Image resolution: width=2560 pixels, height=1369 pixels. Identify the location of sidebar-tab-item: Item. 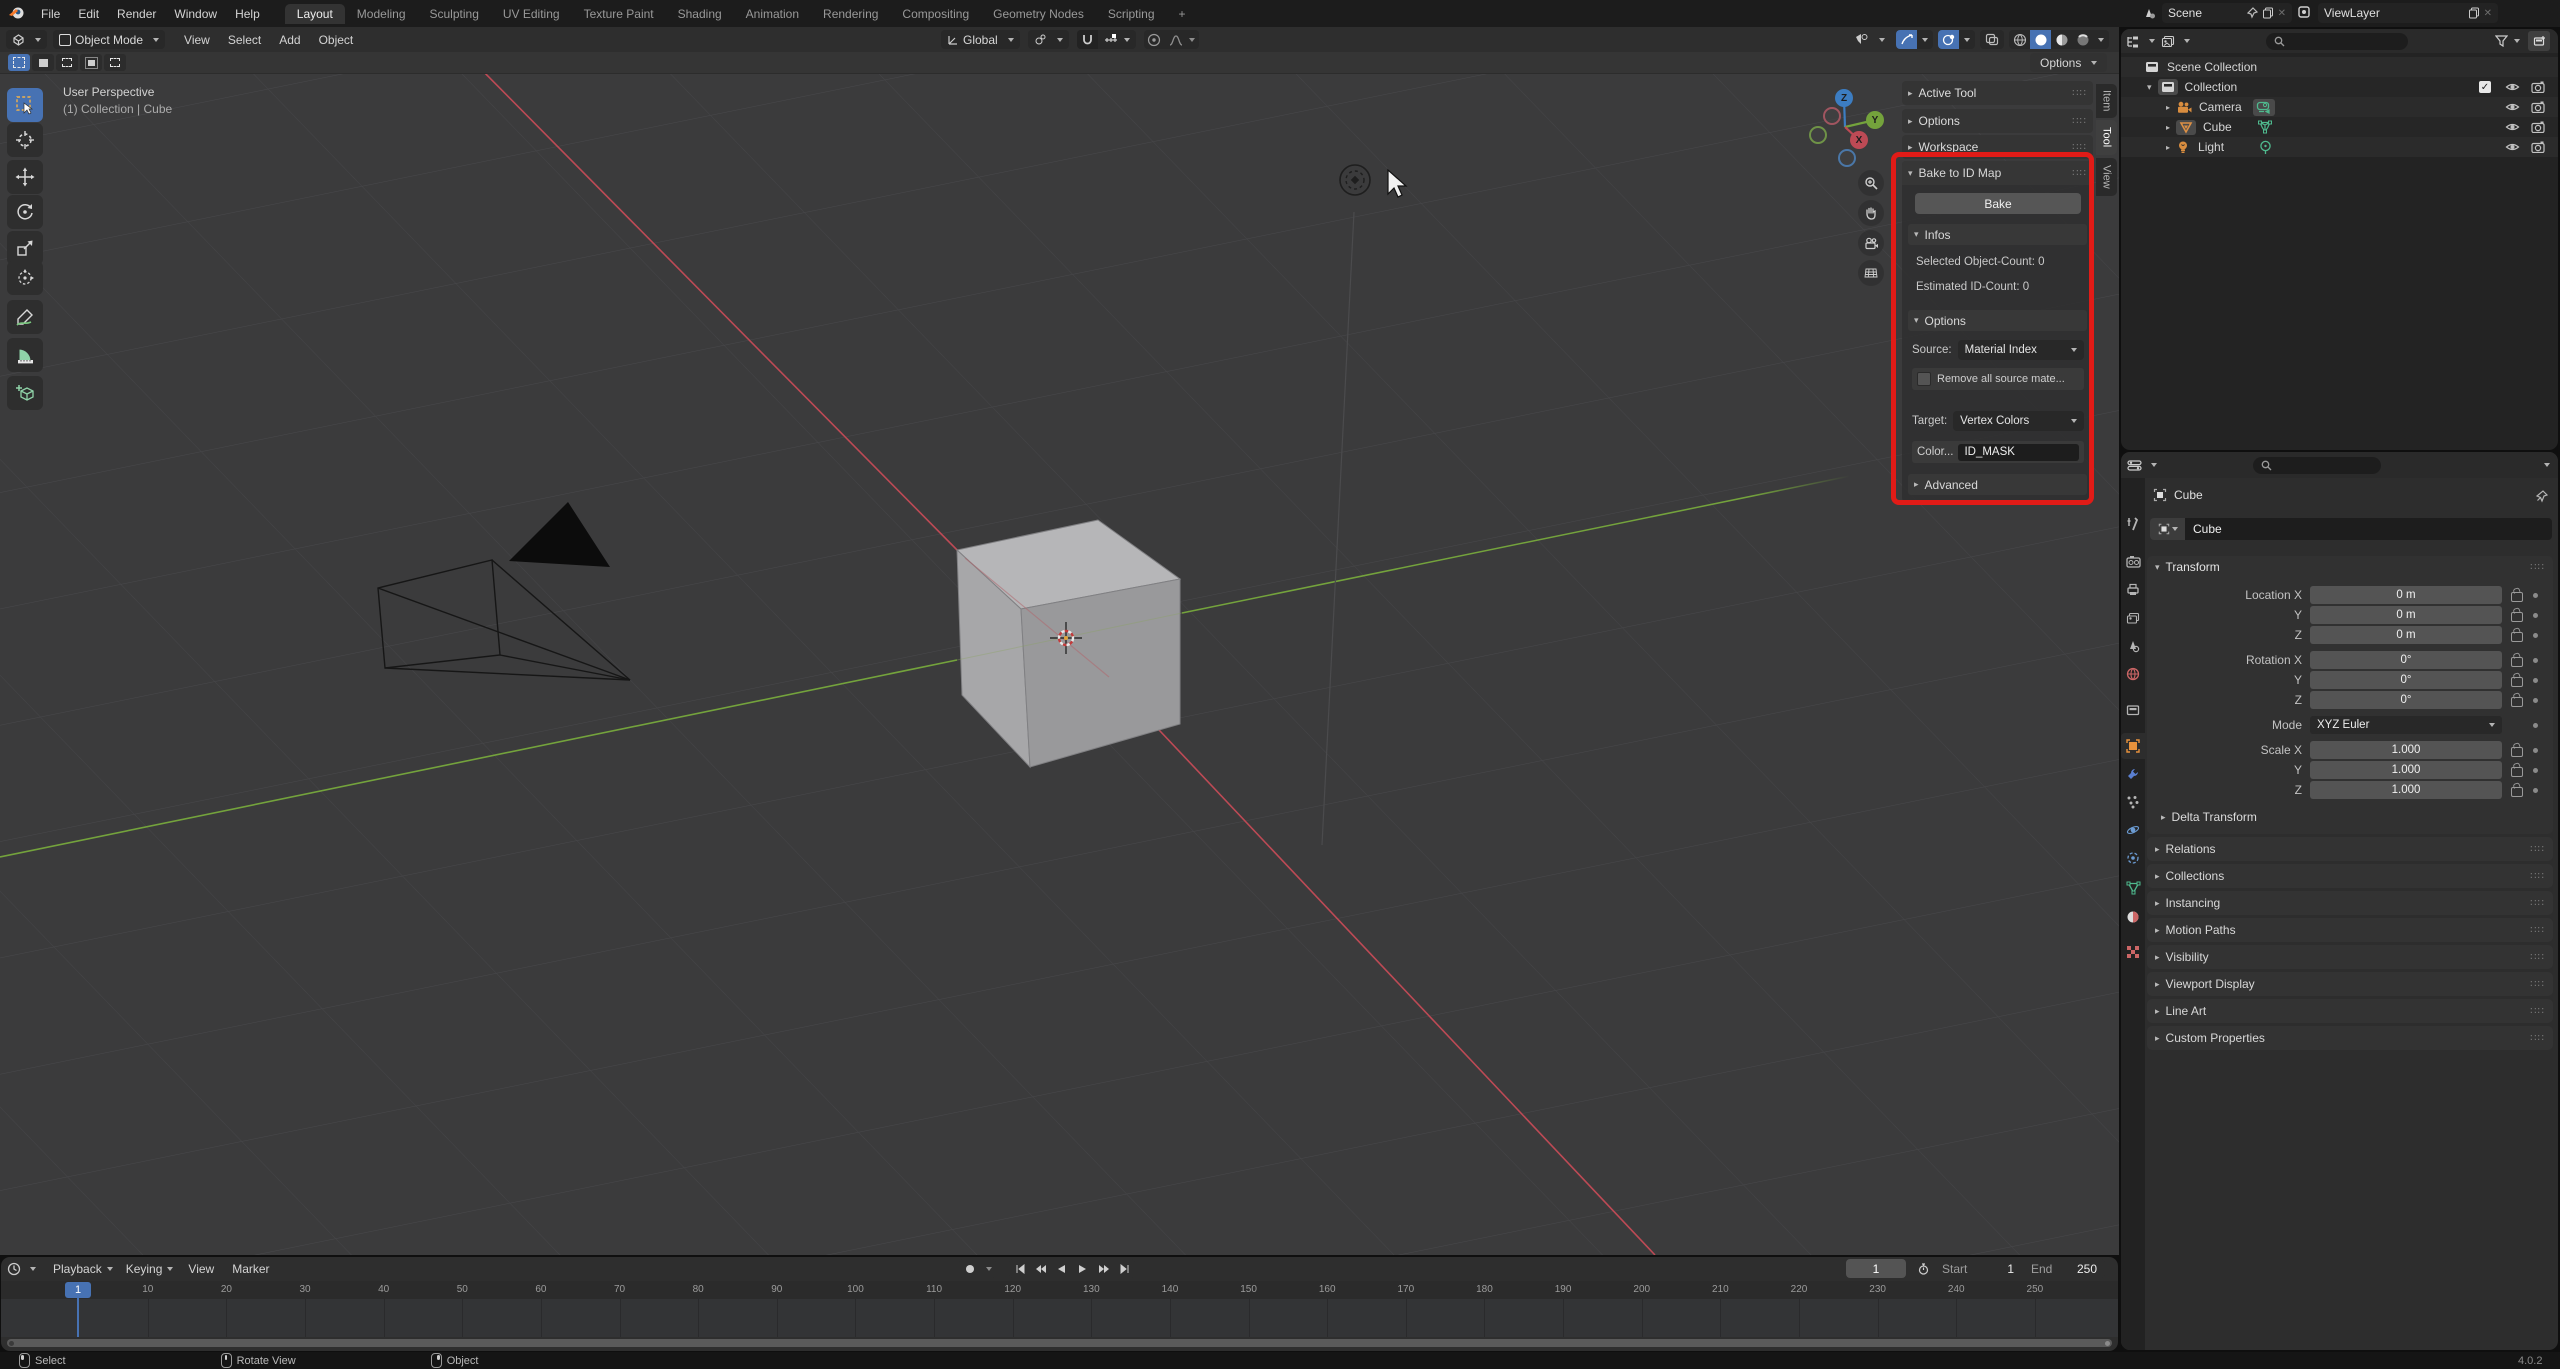
(2106, 101).